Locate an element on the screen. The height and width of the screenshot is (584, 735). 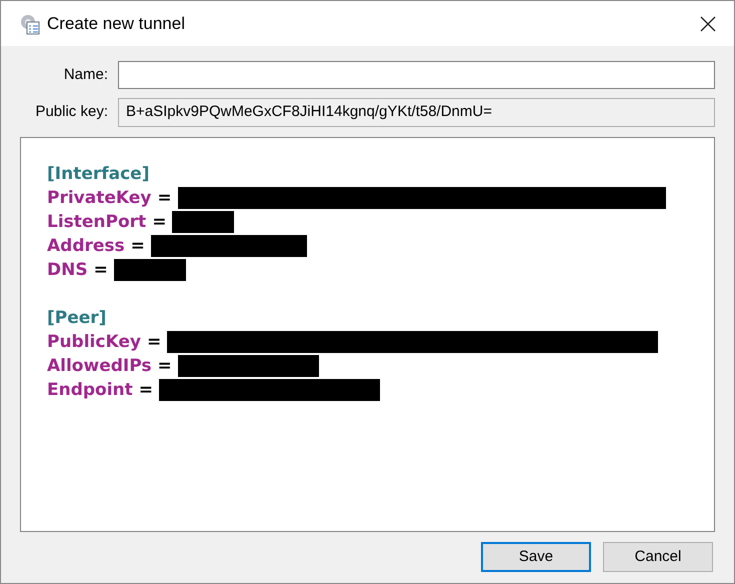
config-key: PublicKey is located at coordinates (94, 342).